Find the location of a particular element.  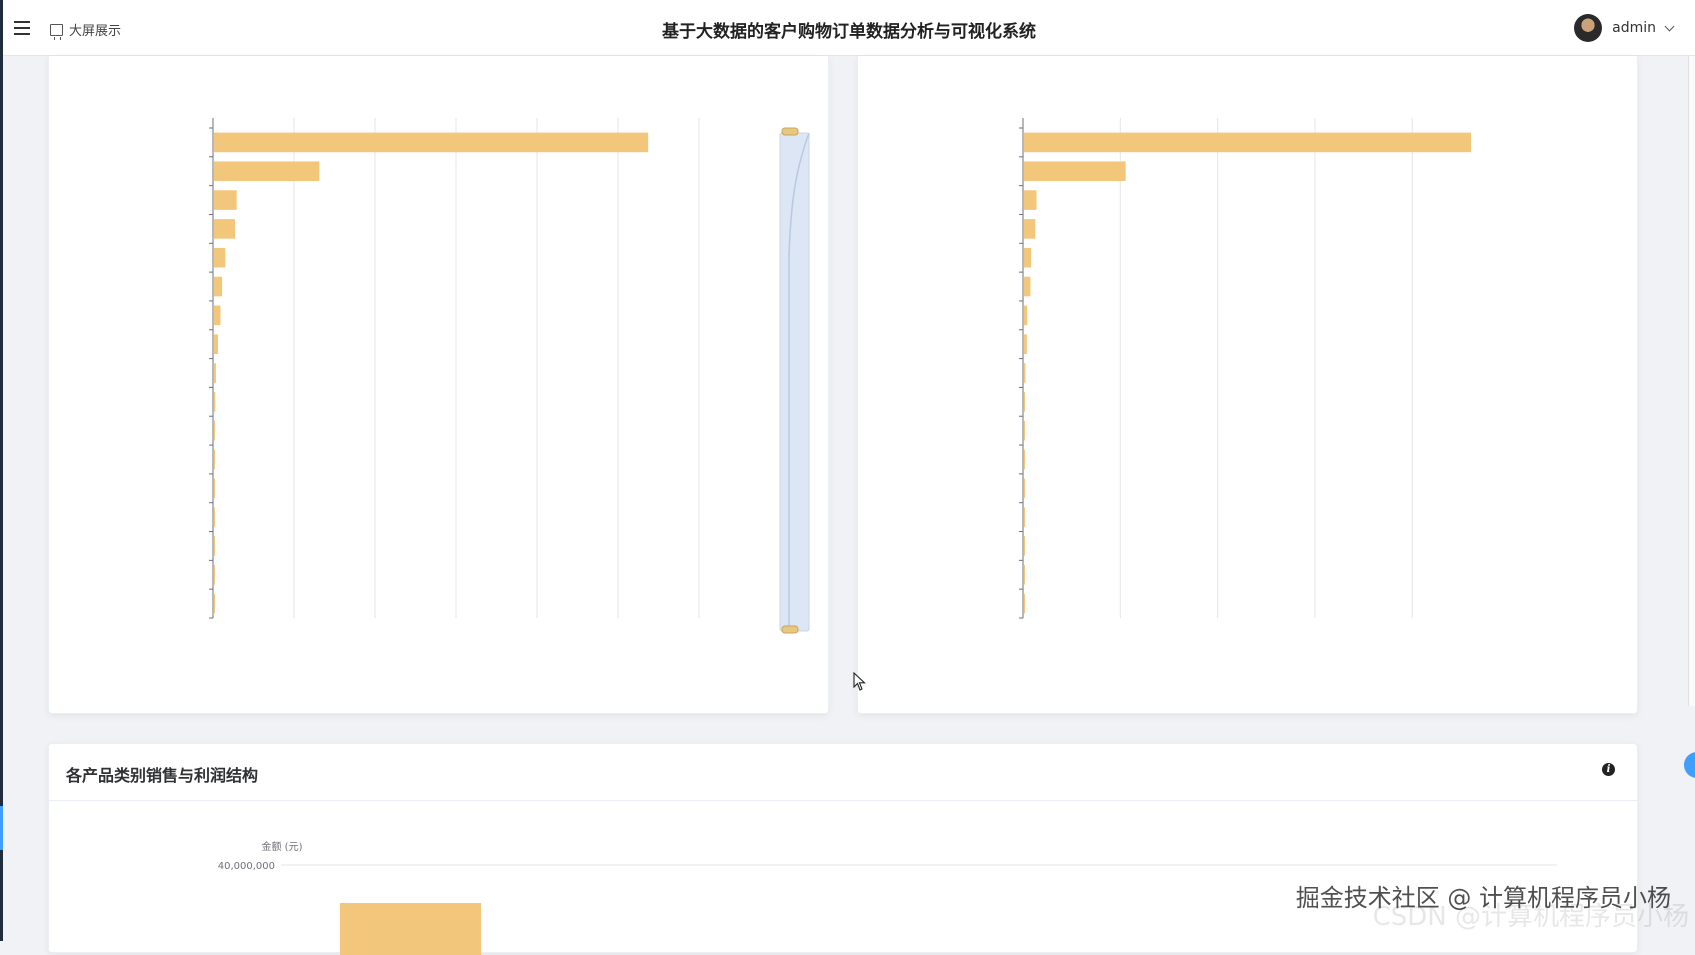

user-menu: admin is located at coordinates (1623, 28).